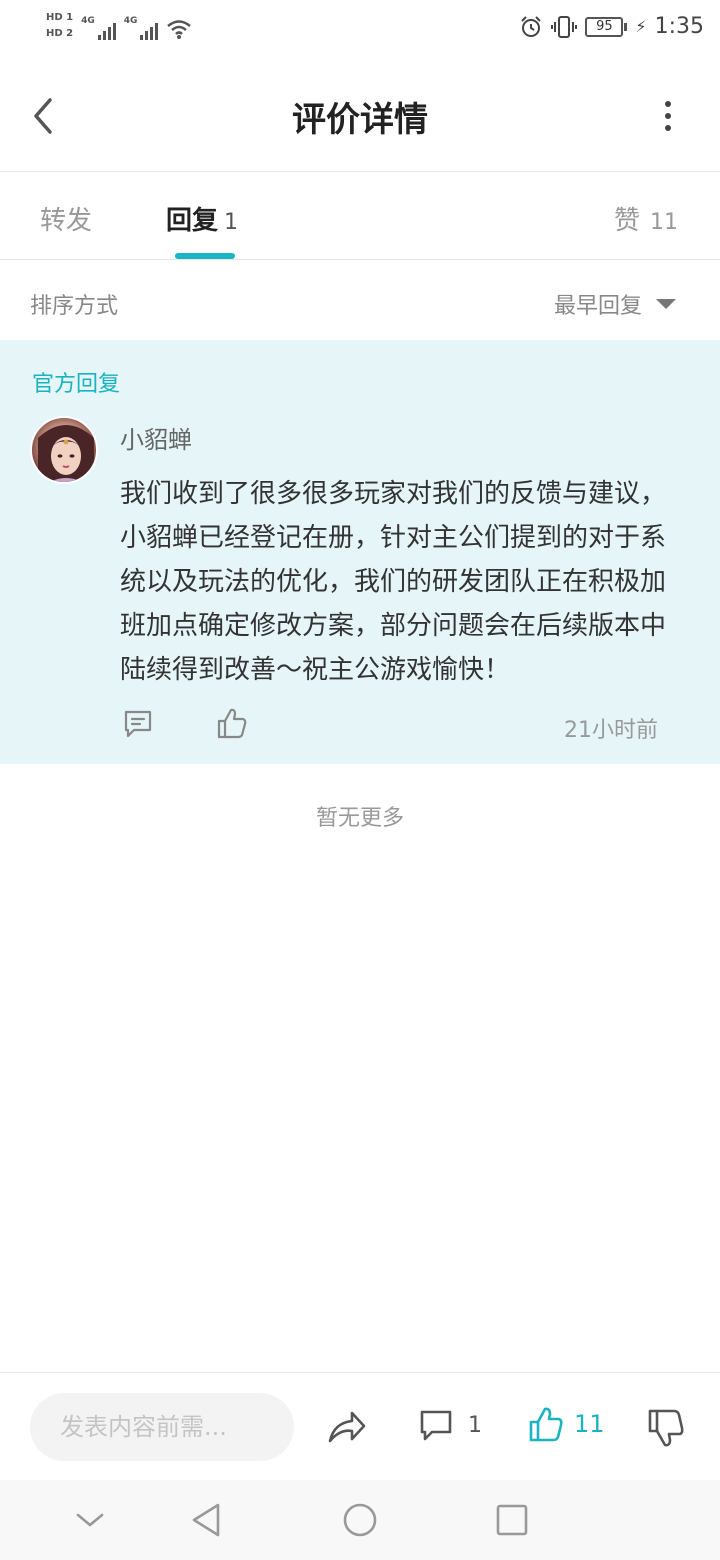 The width and height of the screenshot is (720, 1560). I want to click on sort-dropdown: 最早回复, so click(615, 304).